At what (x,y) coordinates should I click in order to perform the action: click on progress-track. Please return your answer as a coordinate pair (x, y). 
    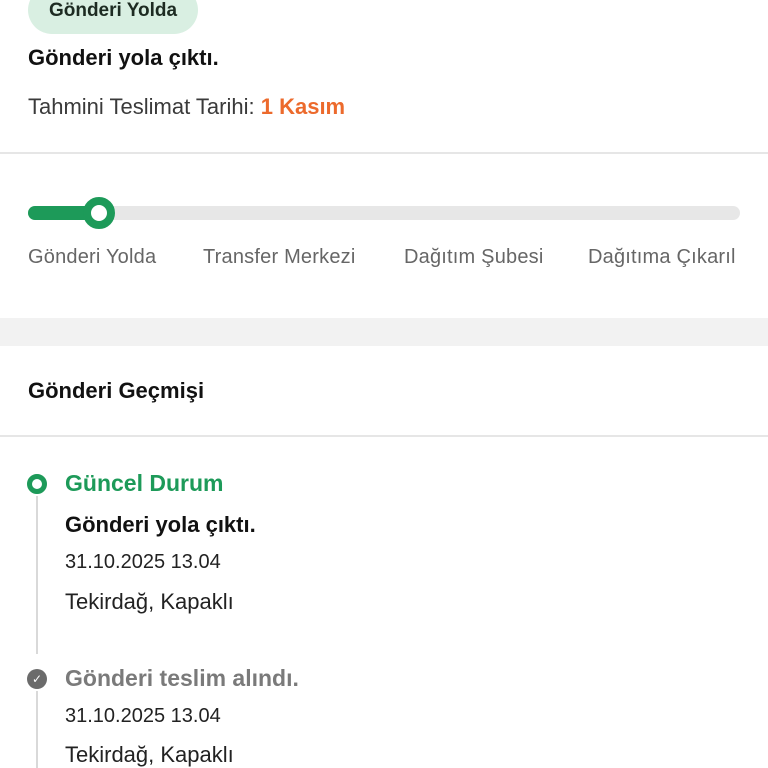
    Looking at the image, I should click on (384, 213).